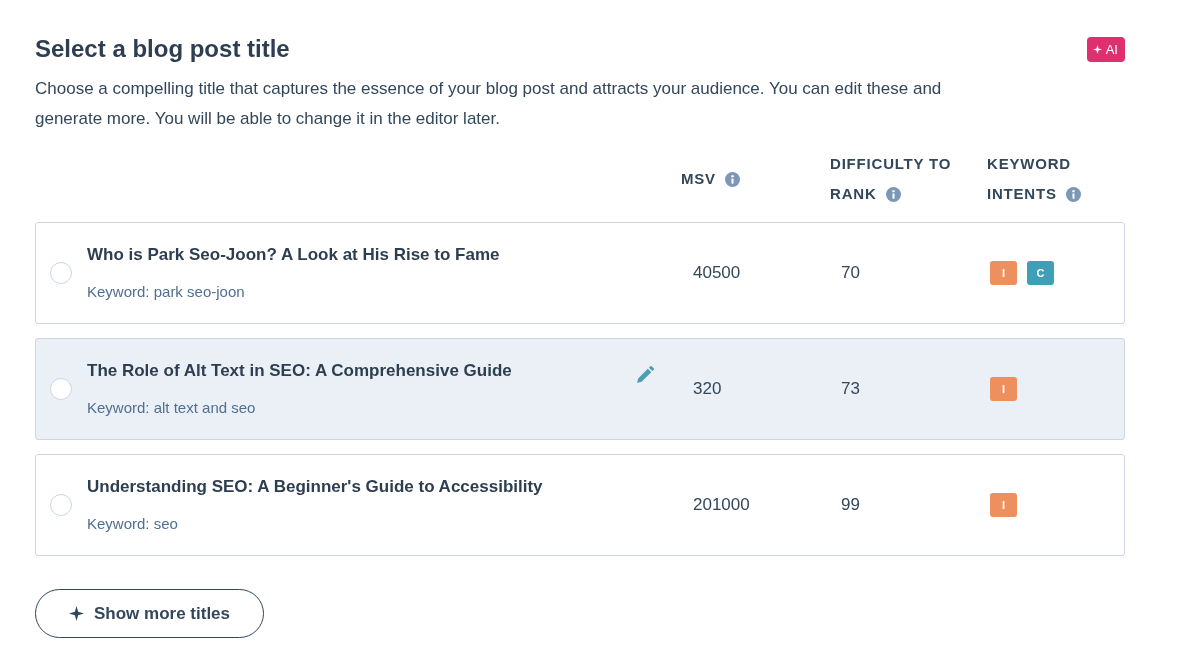 The width and height of the screenshot is (1200, 663). I want to click on title-option-card: The Role of Alt Text in SEO: A Comprehensive Guide Keyword: alt text and seo 320 73 I, so click(580, 389).